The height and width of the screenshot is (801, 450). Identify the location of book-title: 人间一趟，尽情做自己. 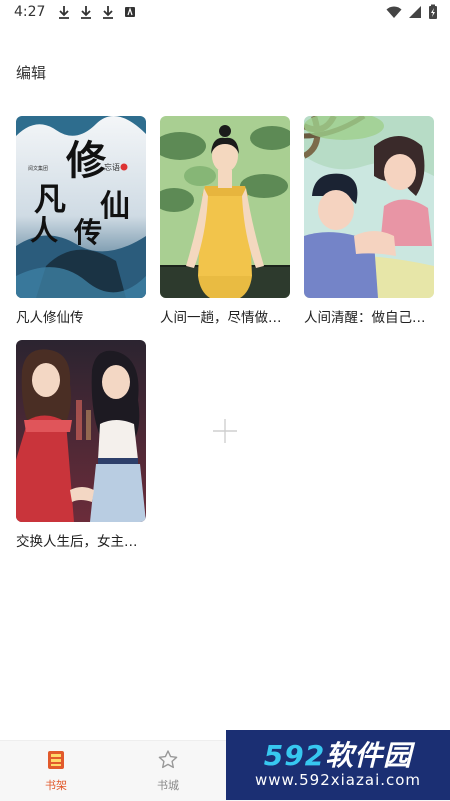
(225, 318).